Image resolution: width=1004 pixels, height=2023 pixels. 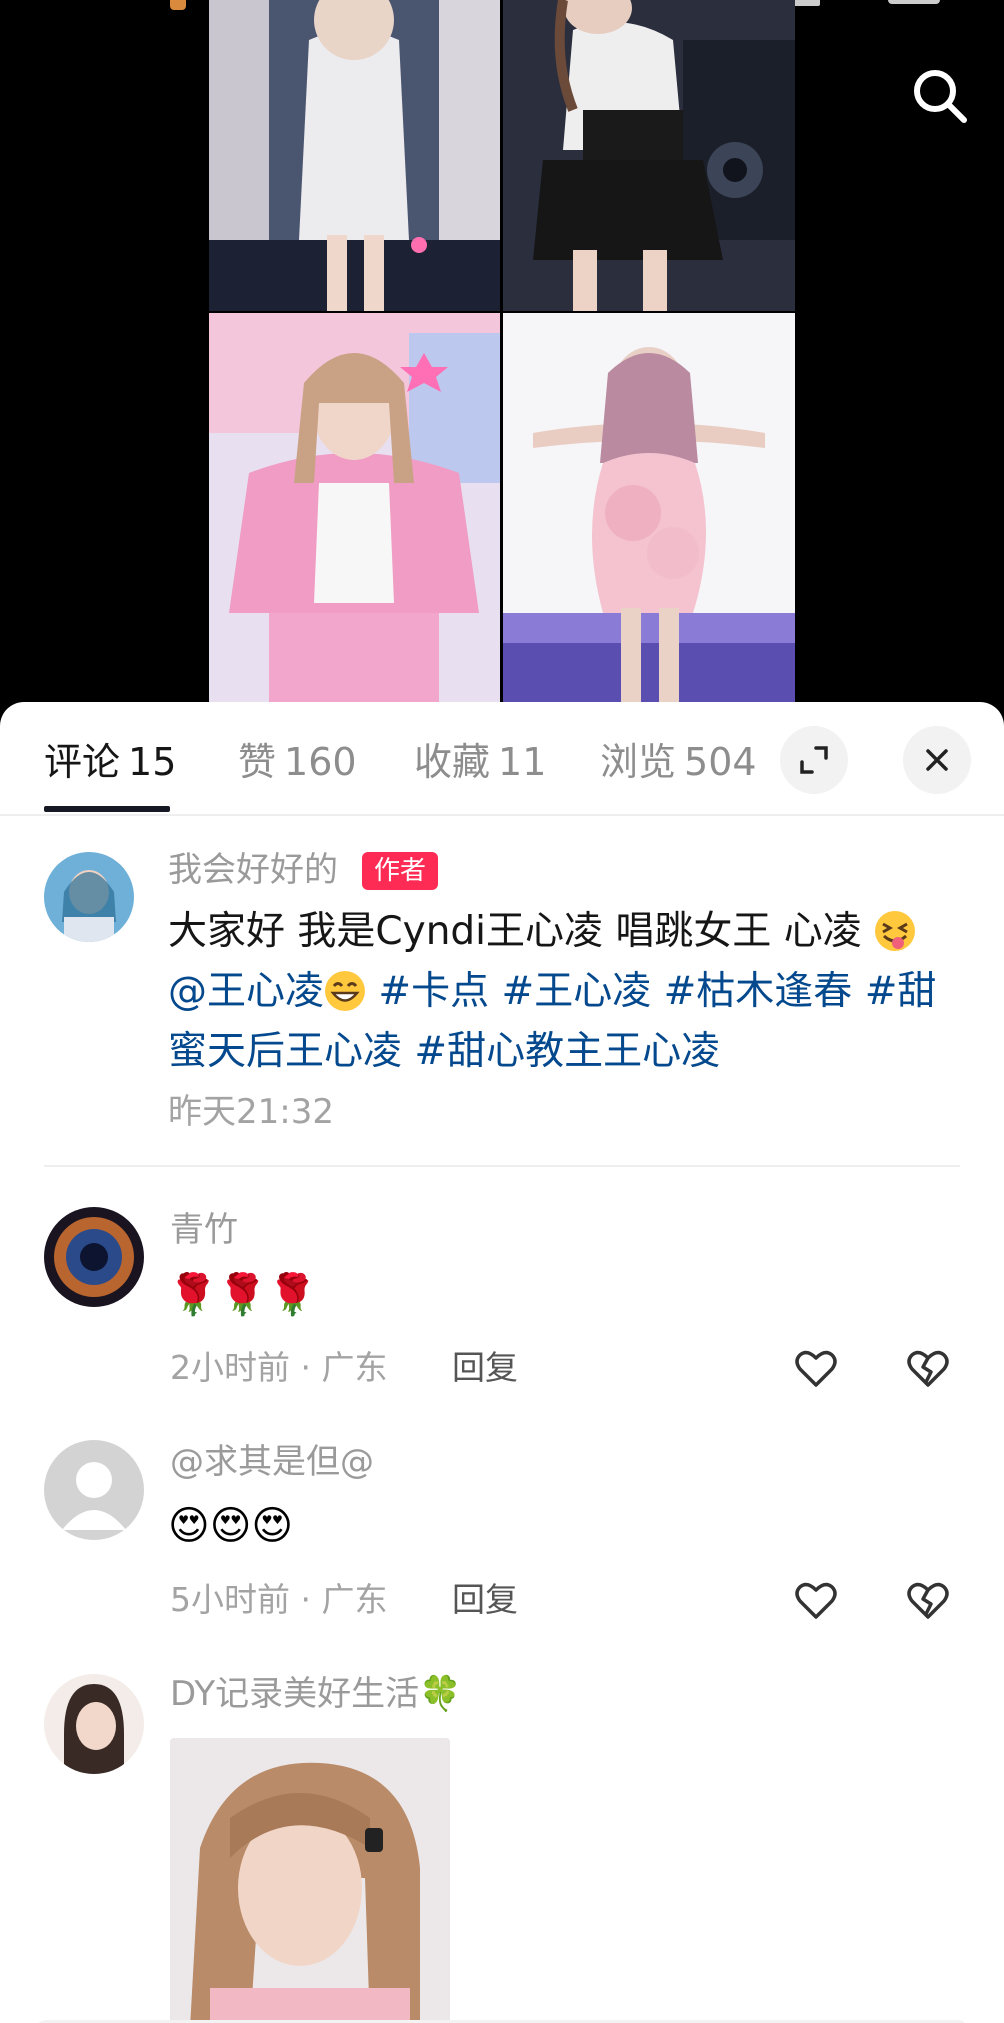 I want to click on tab-count: 160, so click(x=320, y=762).